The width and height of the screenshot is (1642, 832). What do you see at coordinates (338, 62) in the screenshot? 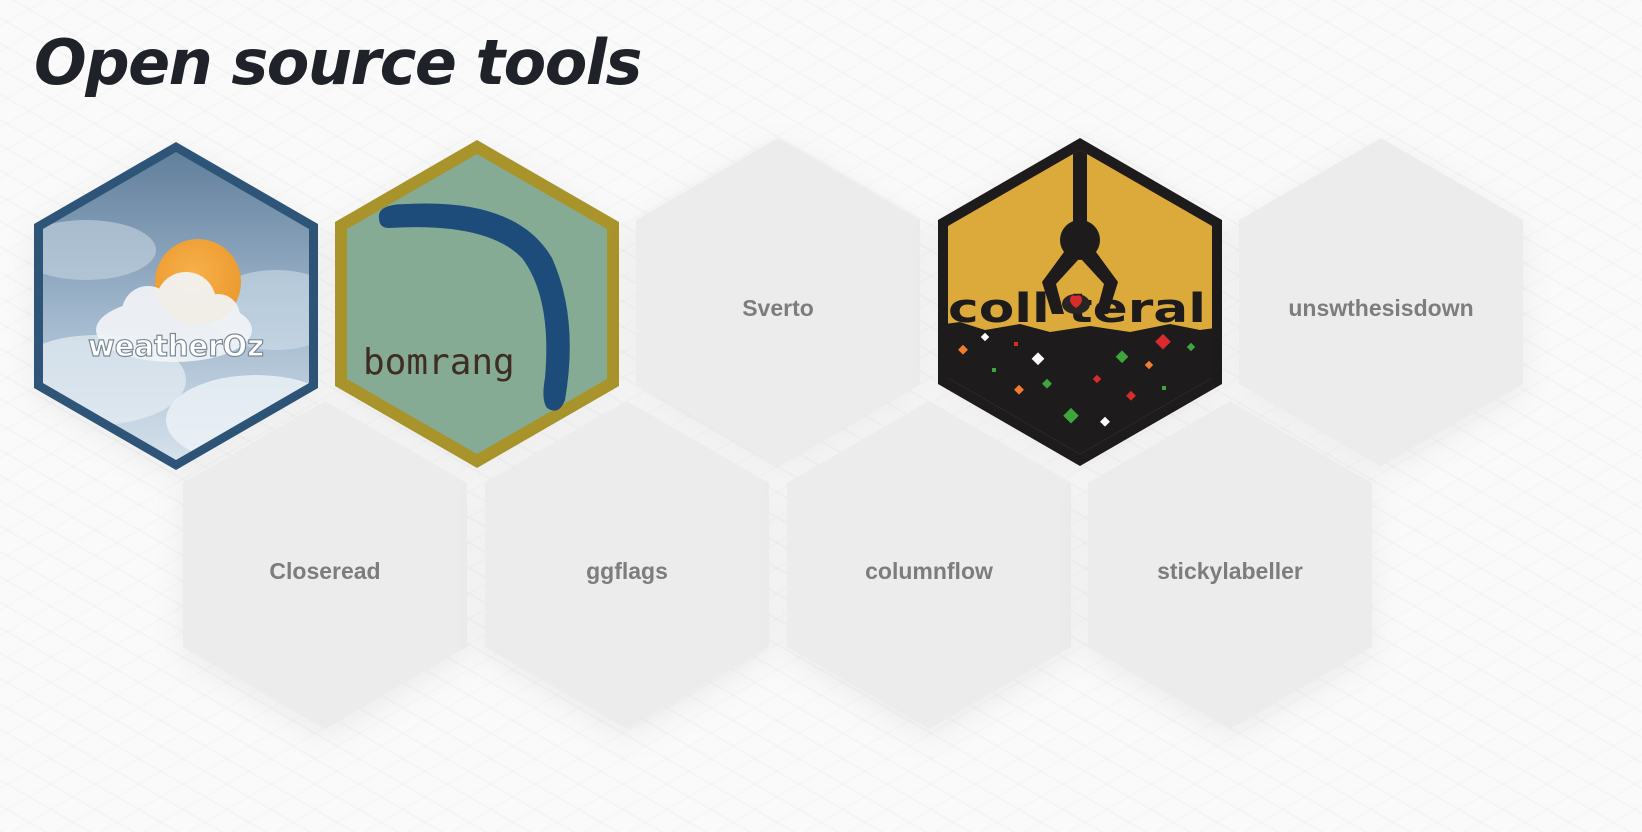
I see `page-title: Open source tools` at bounding box center [338, 62].